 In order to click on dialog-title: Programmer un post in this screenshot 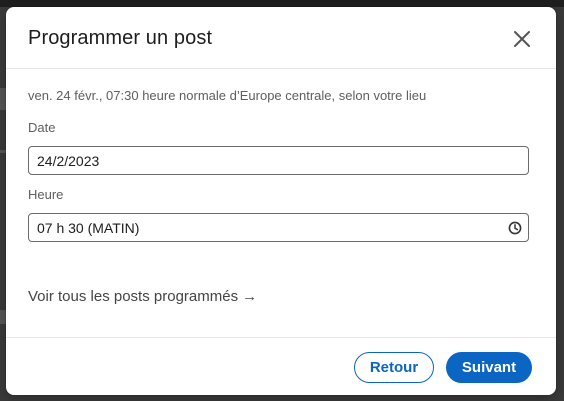, I will do `click(120, 38)`.